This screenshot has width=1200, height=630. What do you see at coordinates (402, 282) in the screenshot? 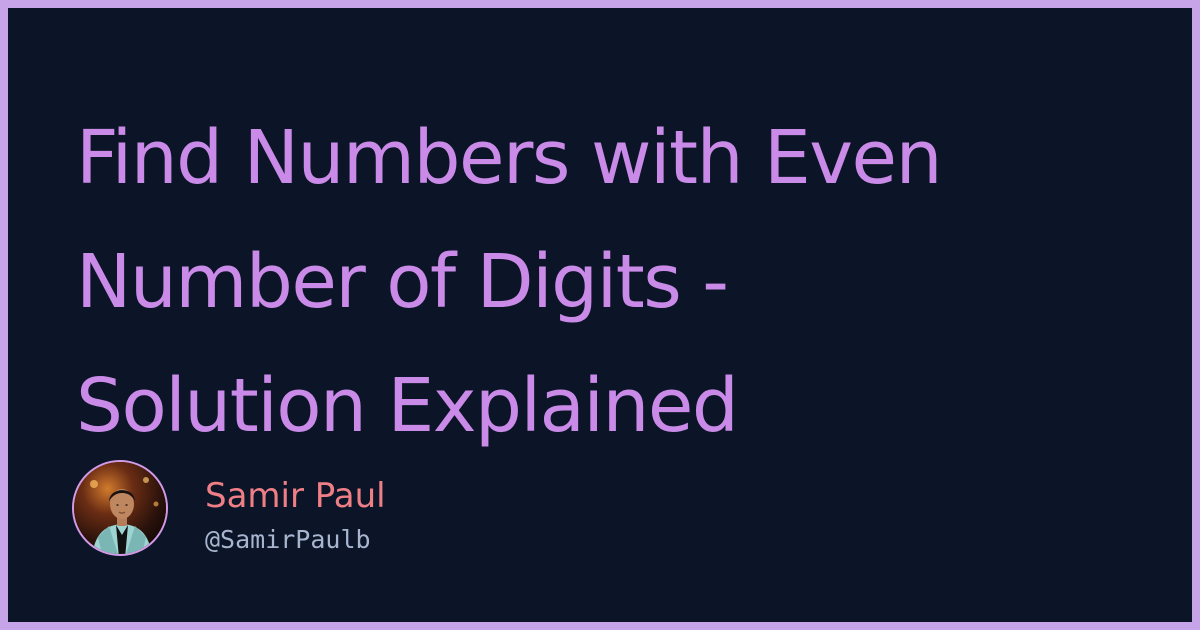
I see `post-title-line: Number of Digits -` at bounding box center [402, 282].